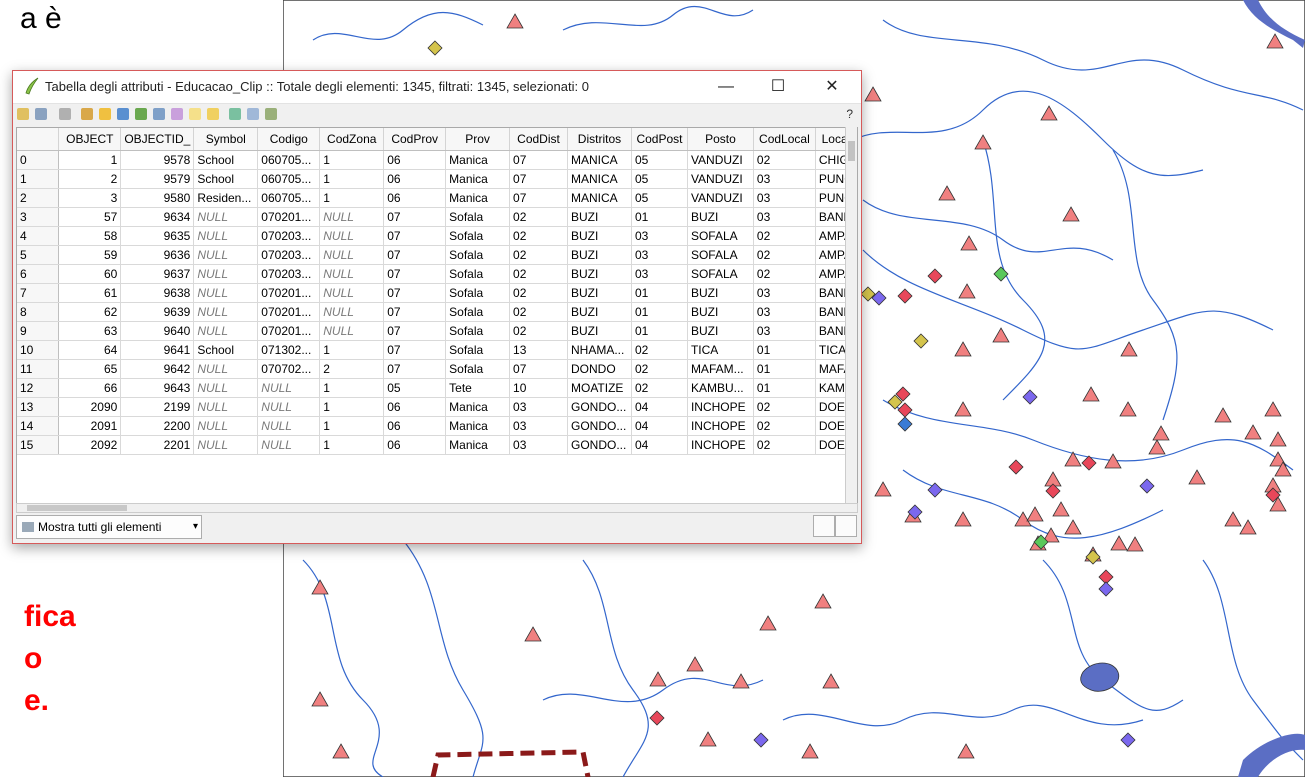 This screenshot has height=777, width=1305. Describe the element at coordinates (851, 151) in the screenshot. I see `scroll-thumb` at that location.